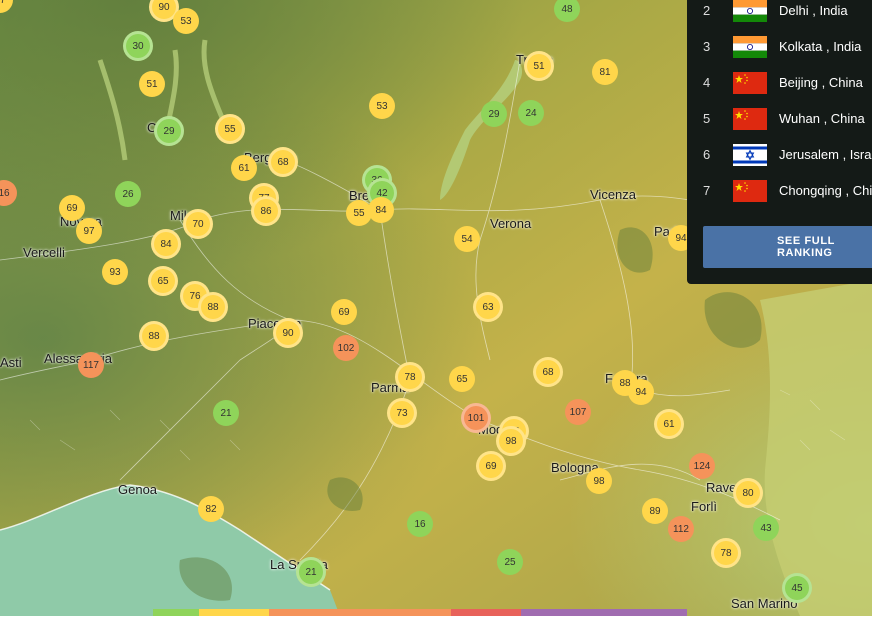  What do you see at coordinates (766, 528) in the screenshot?
I see `aqi-station-marker: 43` at bounding box center [766, 528].